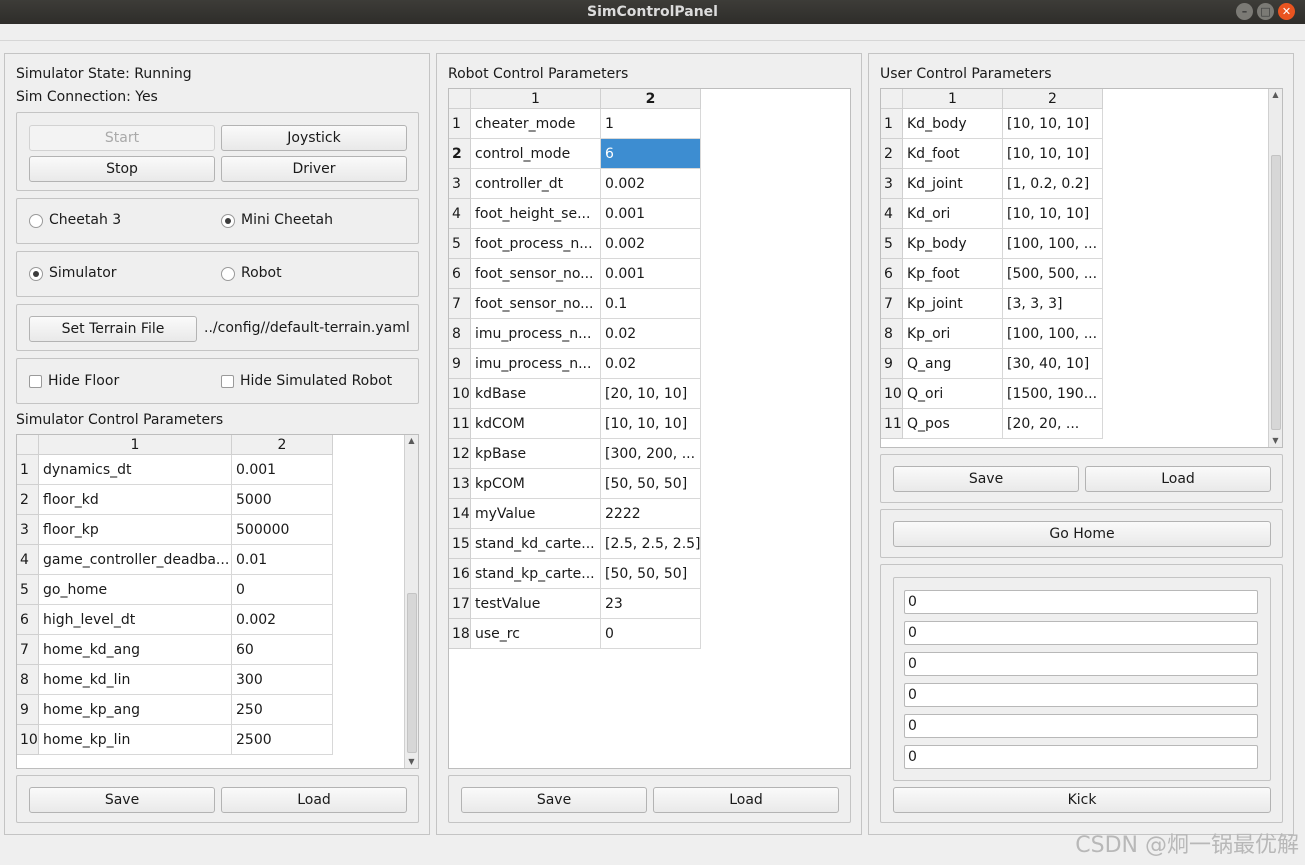 The width and height of the screenshot is (1305, 865). I want to click on table-row: 7 Kp_joint [3, 3, 3], so click(992, 304).